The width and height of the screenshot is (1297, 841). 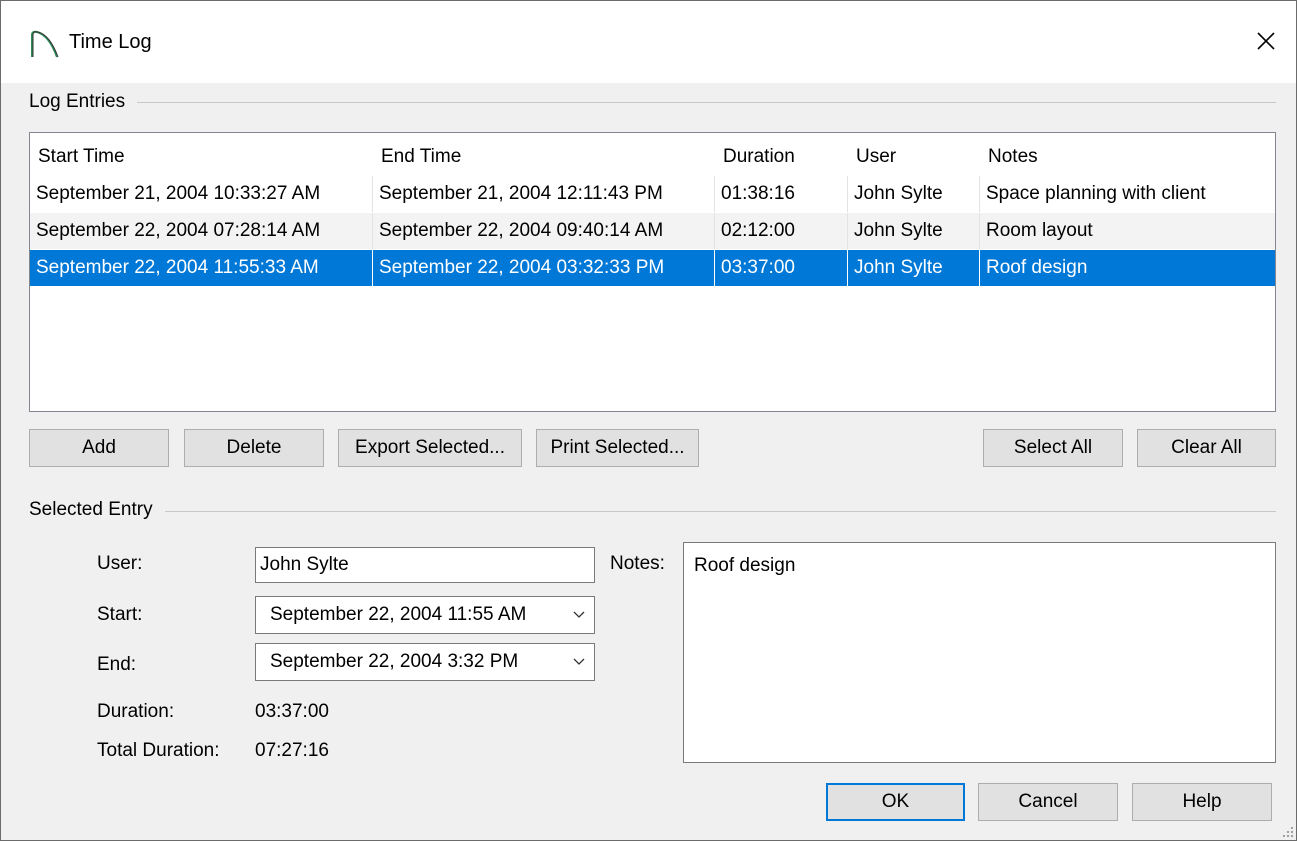 I want to click on window-title: Time Log, so click(x=110, y=42).